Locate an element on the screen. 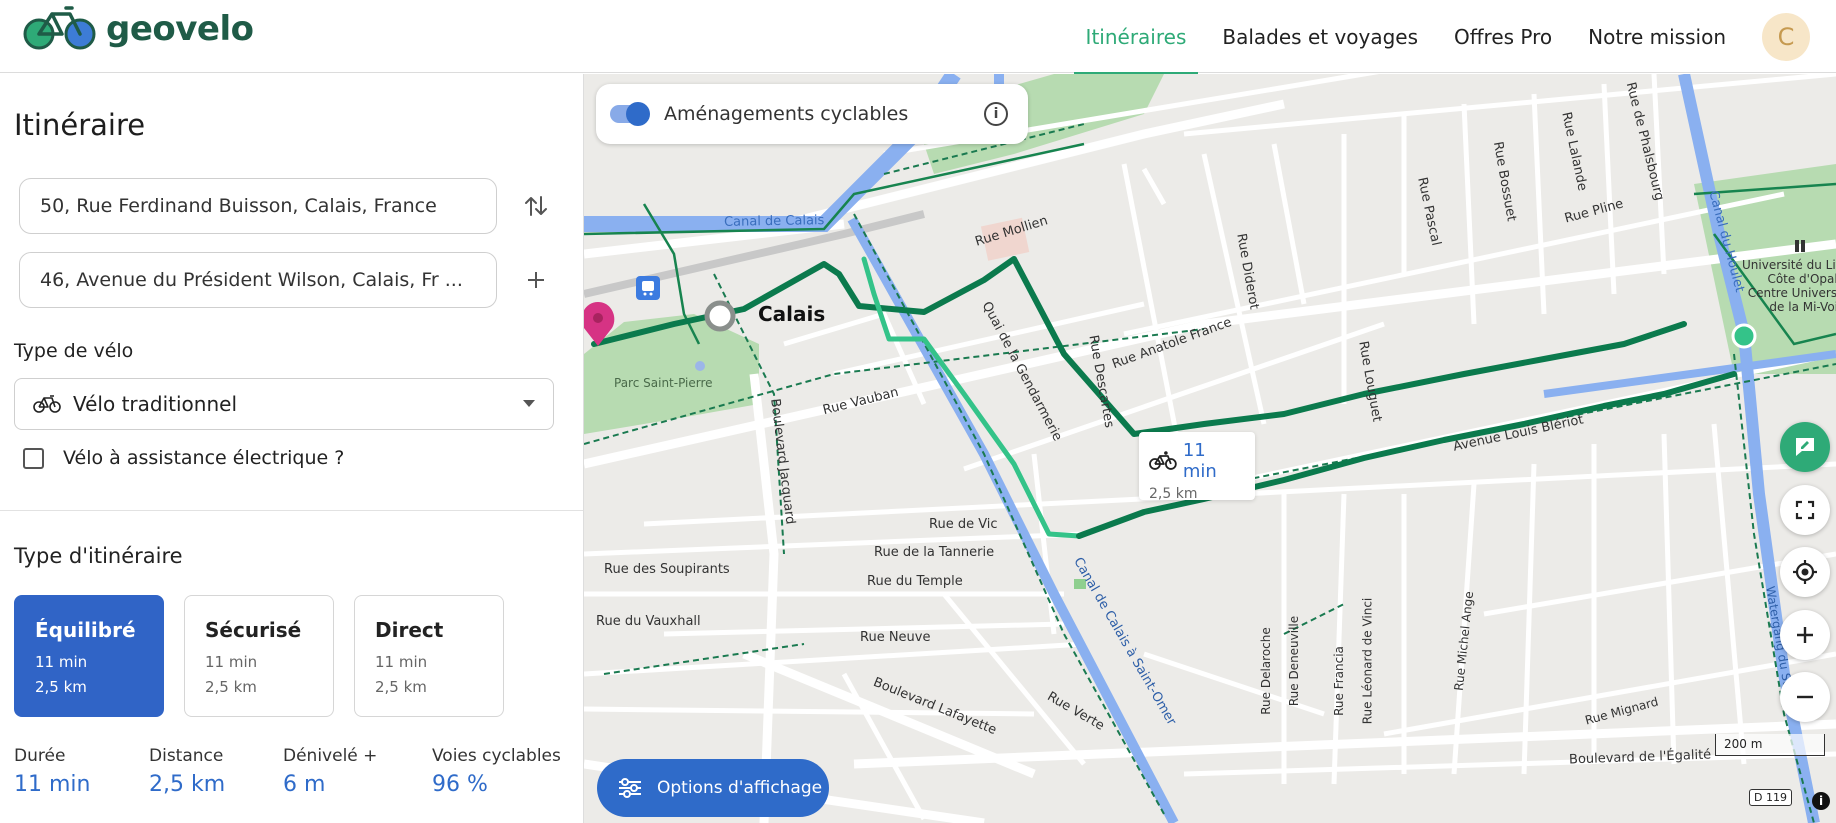 This screenshot has height=823, width=1836. stat-value: 11 min is located at coordinates (52, 784).